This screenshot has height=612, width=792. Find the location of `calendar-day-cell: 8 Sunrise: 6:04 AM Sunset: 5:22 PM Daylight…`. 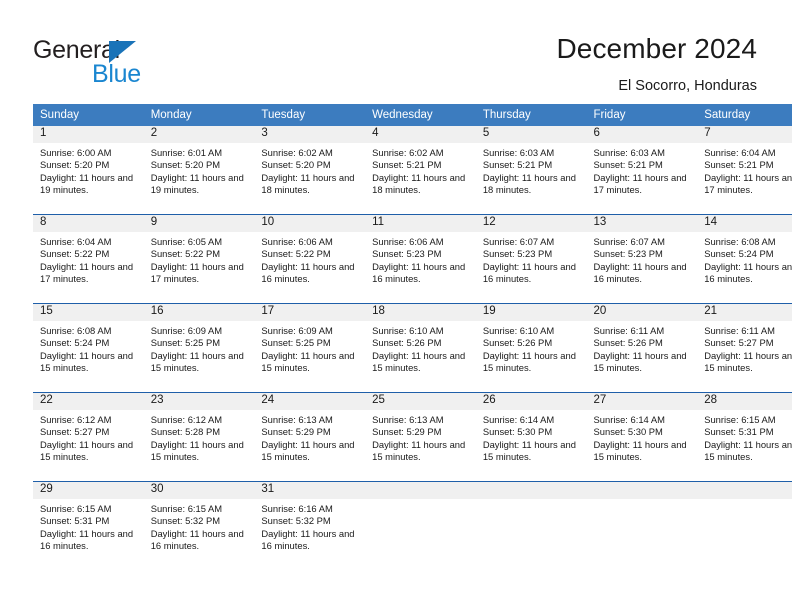

calendar-day-cell: 8 Sunrise: 6:04 AM Sunset: 5:22 PM Daylight… is located at coordinates (88, 259).